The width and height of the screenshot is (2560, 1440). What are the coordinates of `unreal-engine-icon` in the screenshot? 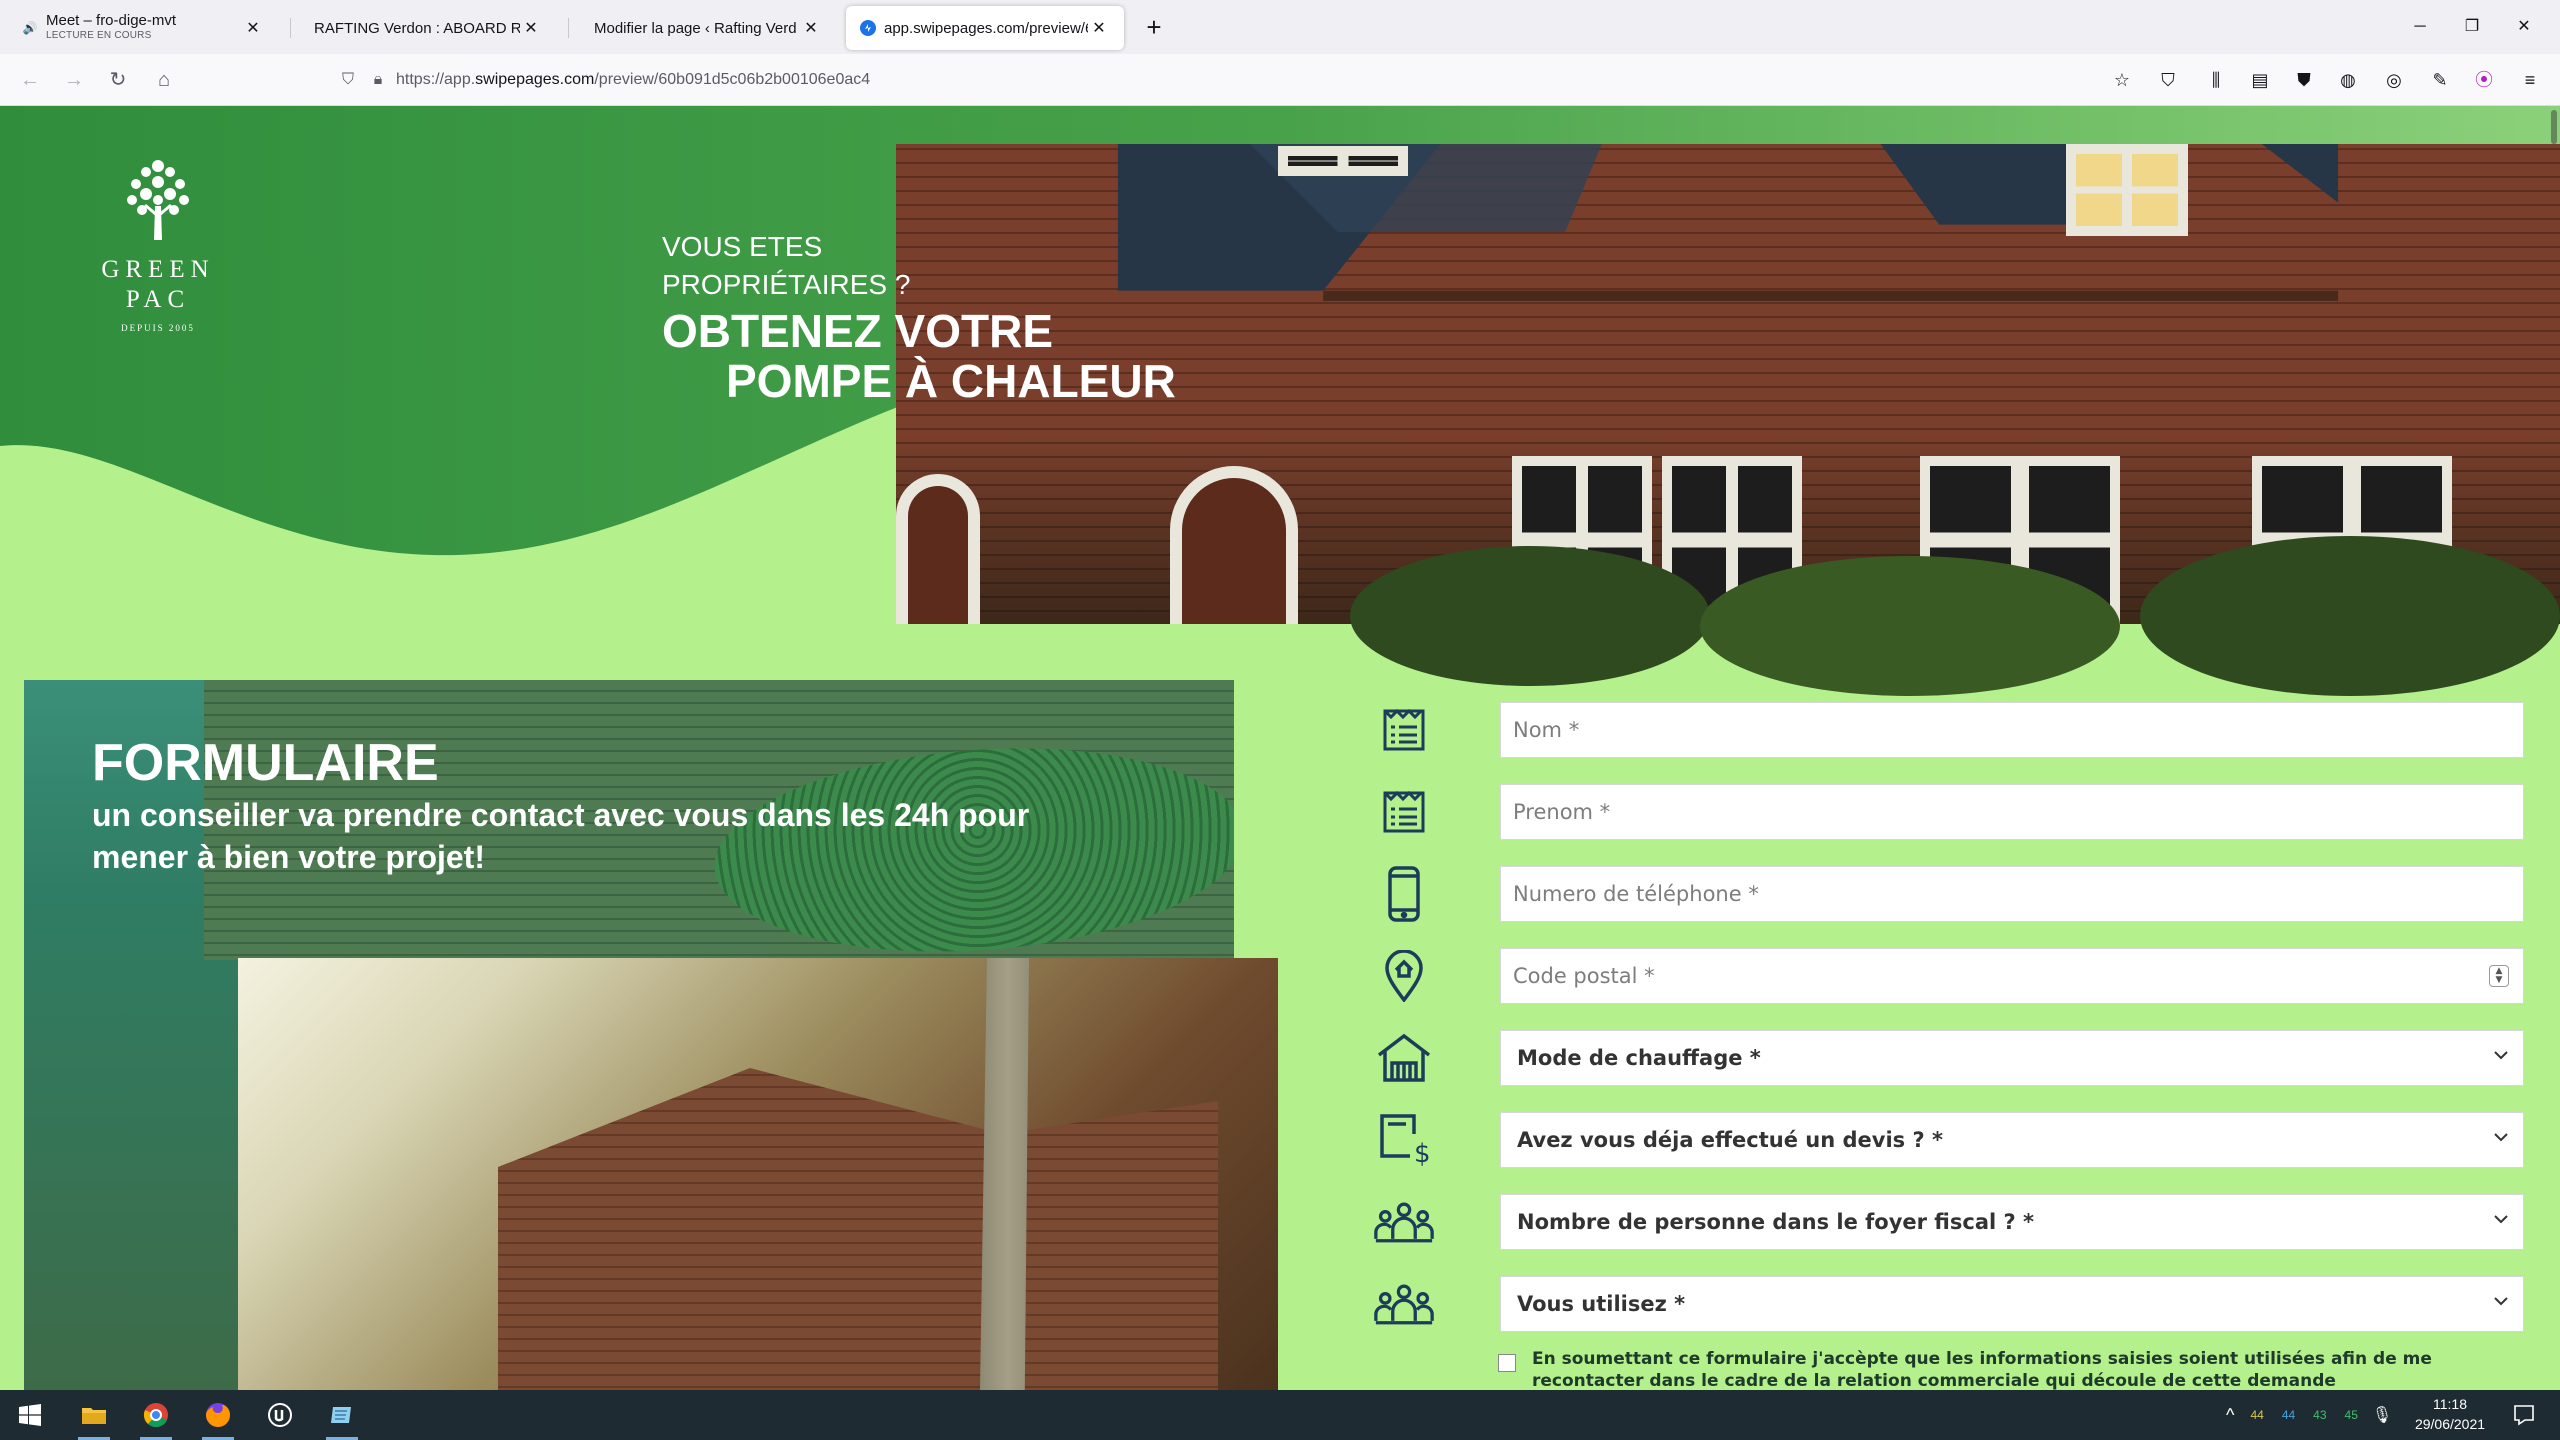 It's located at (280, 1415).